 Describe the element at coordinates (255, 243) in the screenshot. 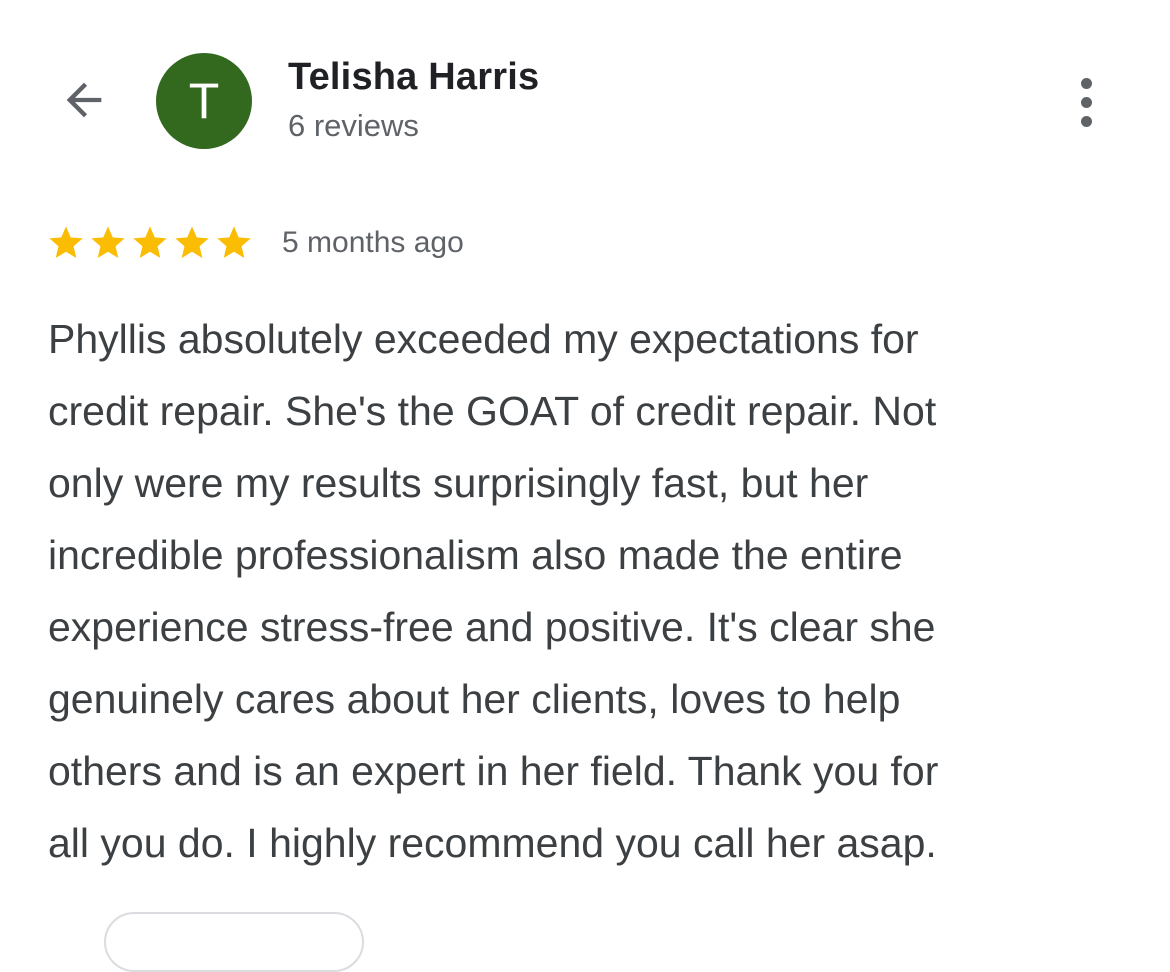

I see `rating-row: 5 months ago` at that location.